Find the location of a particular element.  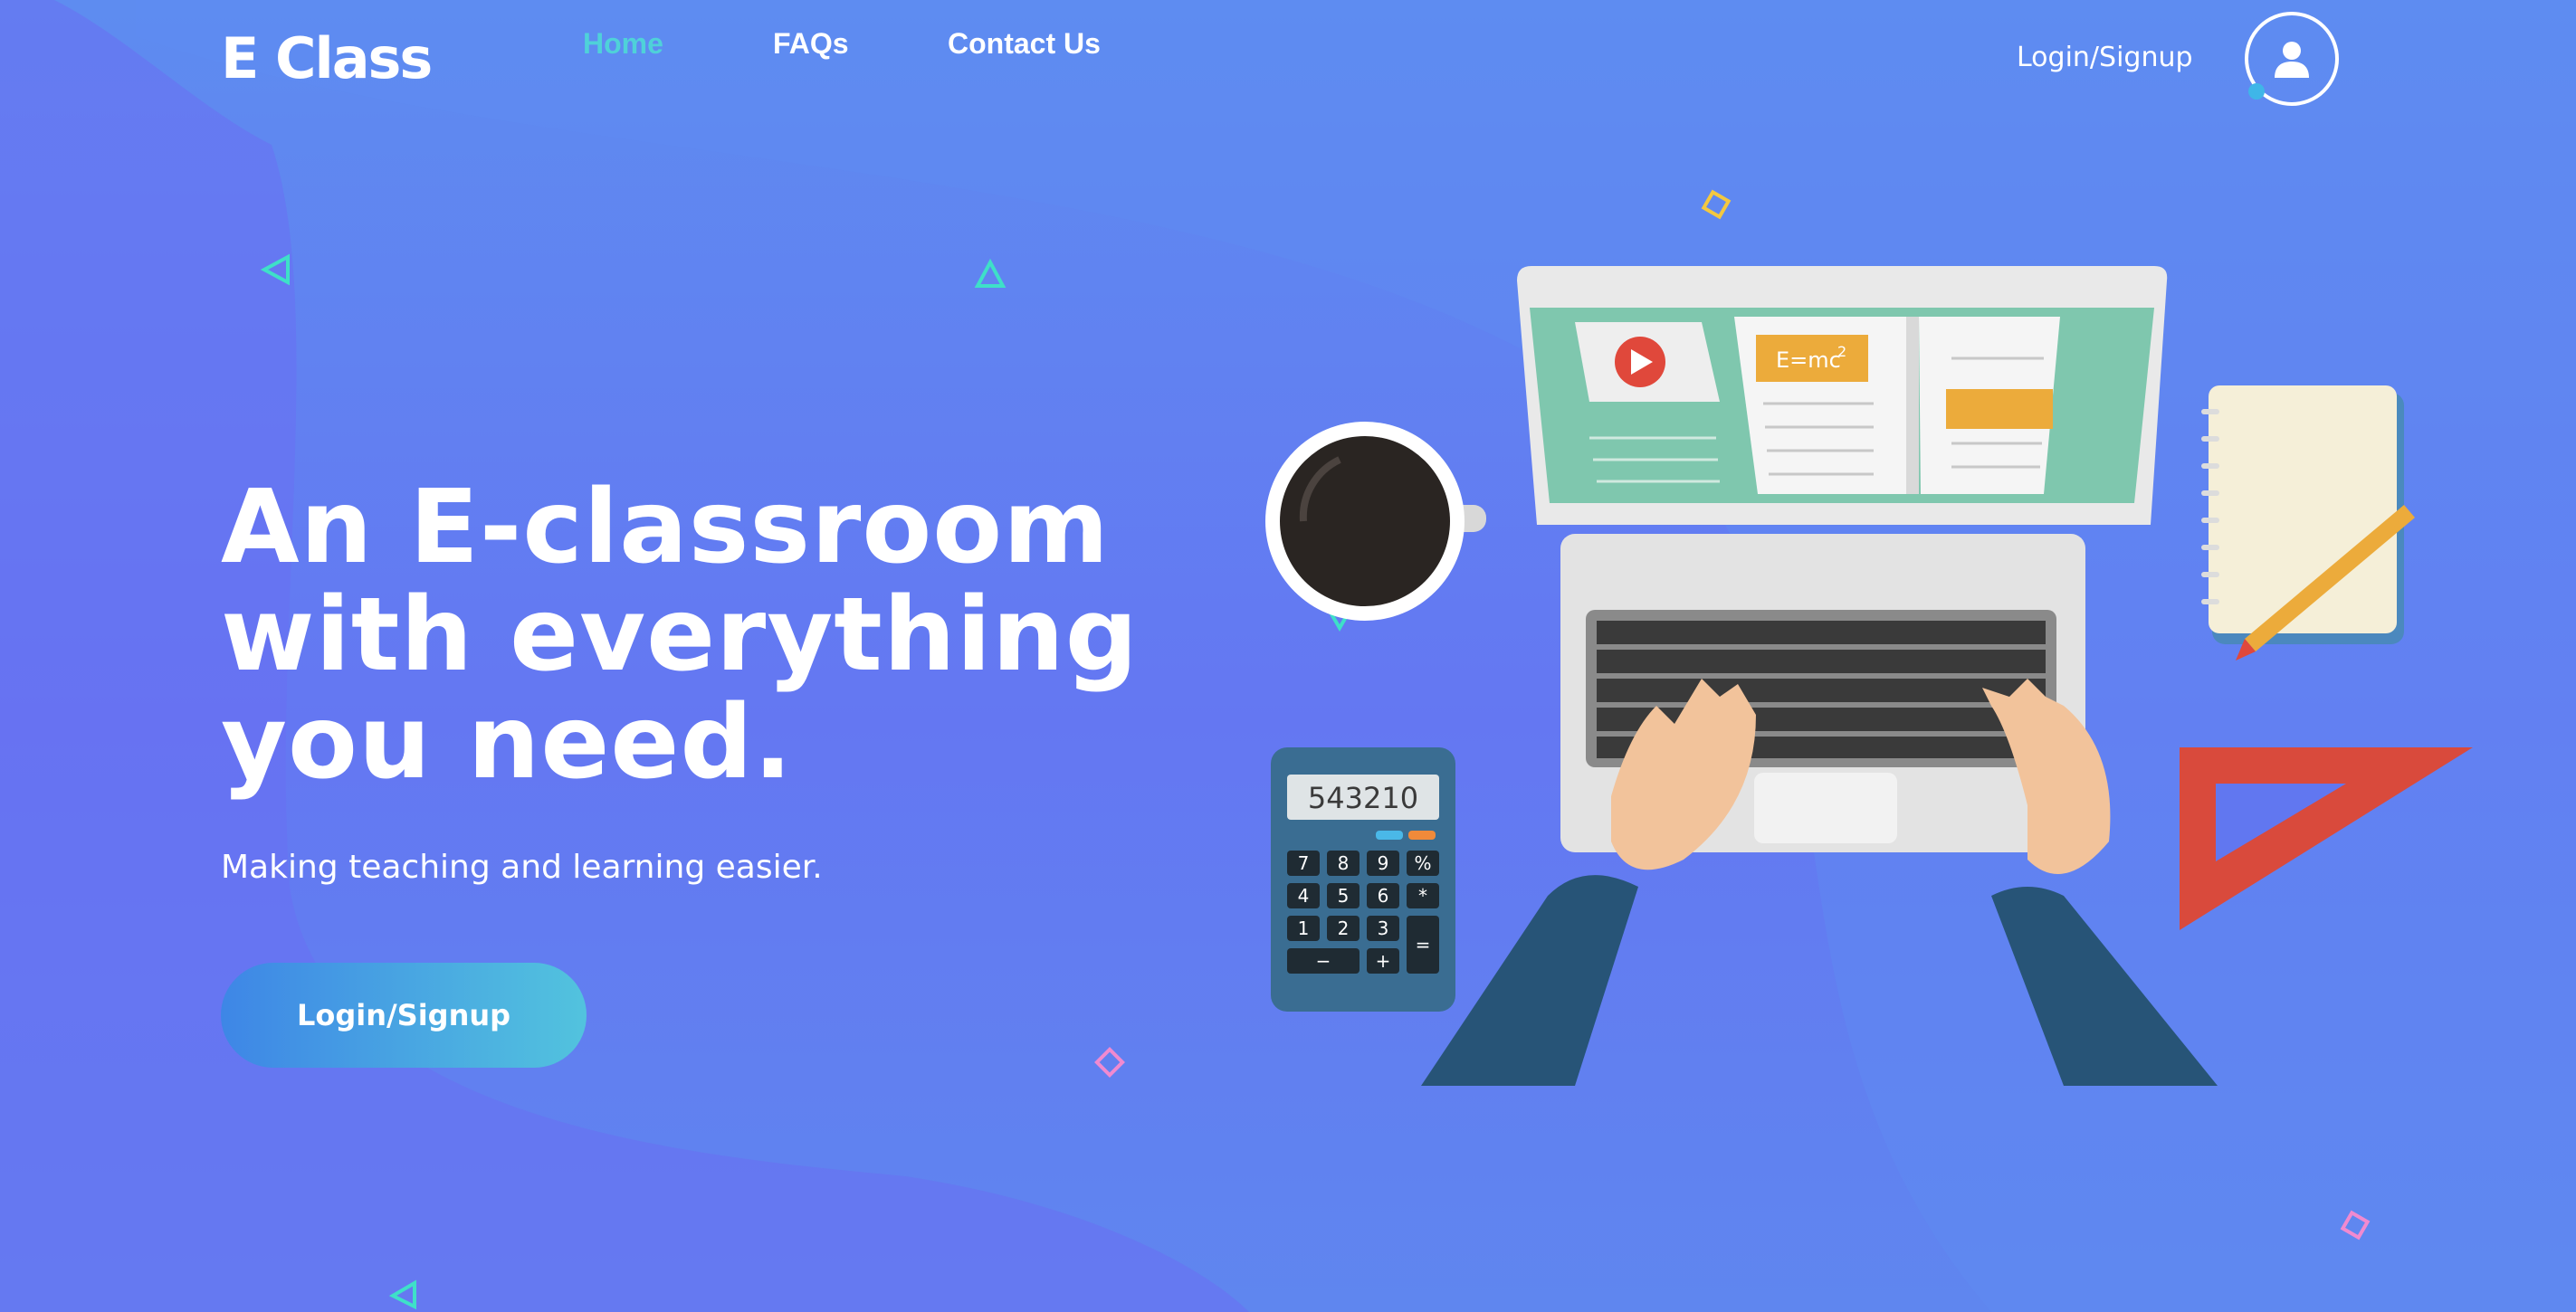

hero-title-line: with everything is located at coordinates (680, 635).